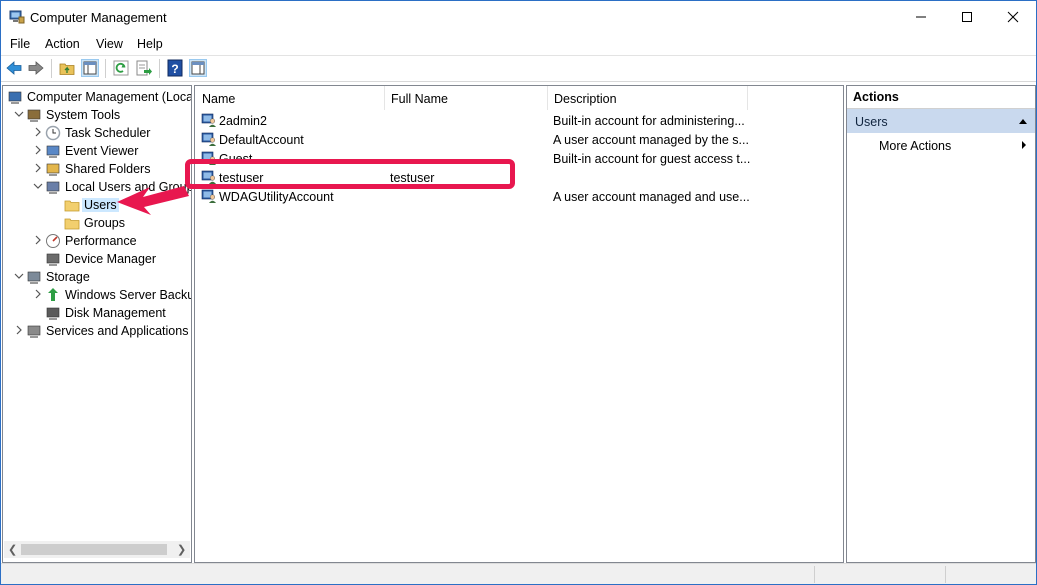 This screenshot has width=1037, height=585. Describe the element at coordinates (20, 44) in the screenshot. I see `menu-file: File` at that location.